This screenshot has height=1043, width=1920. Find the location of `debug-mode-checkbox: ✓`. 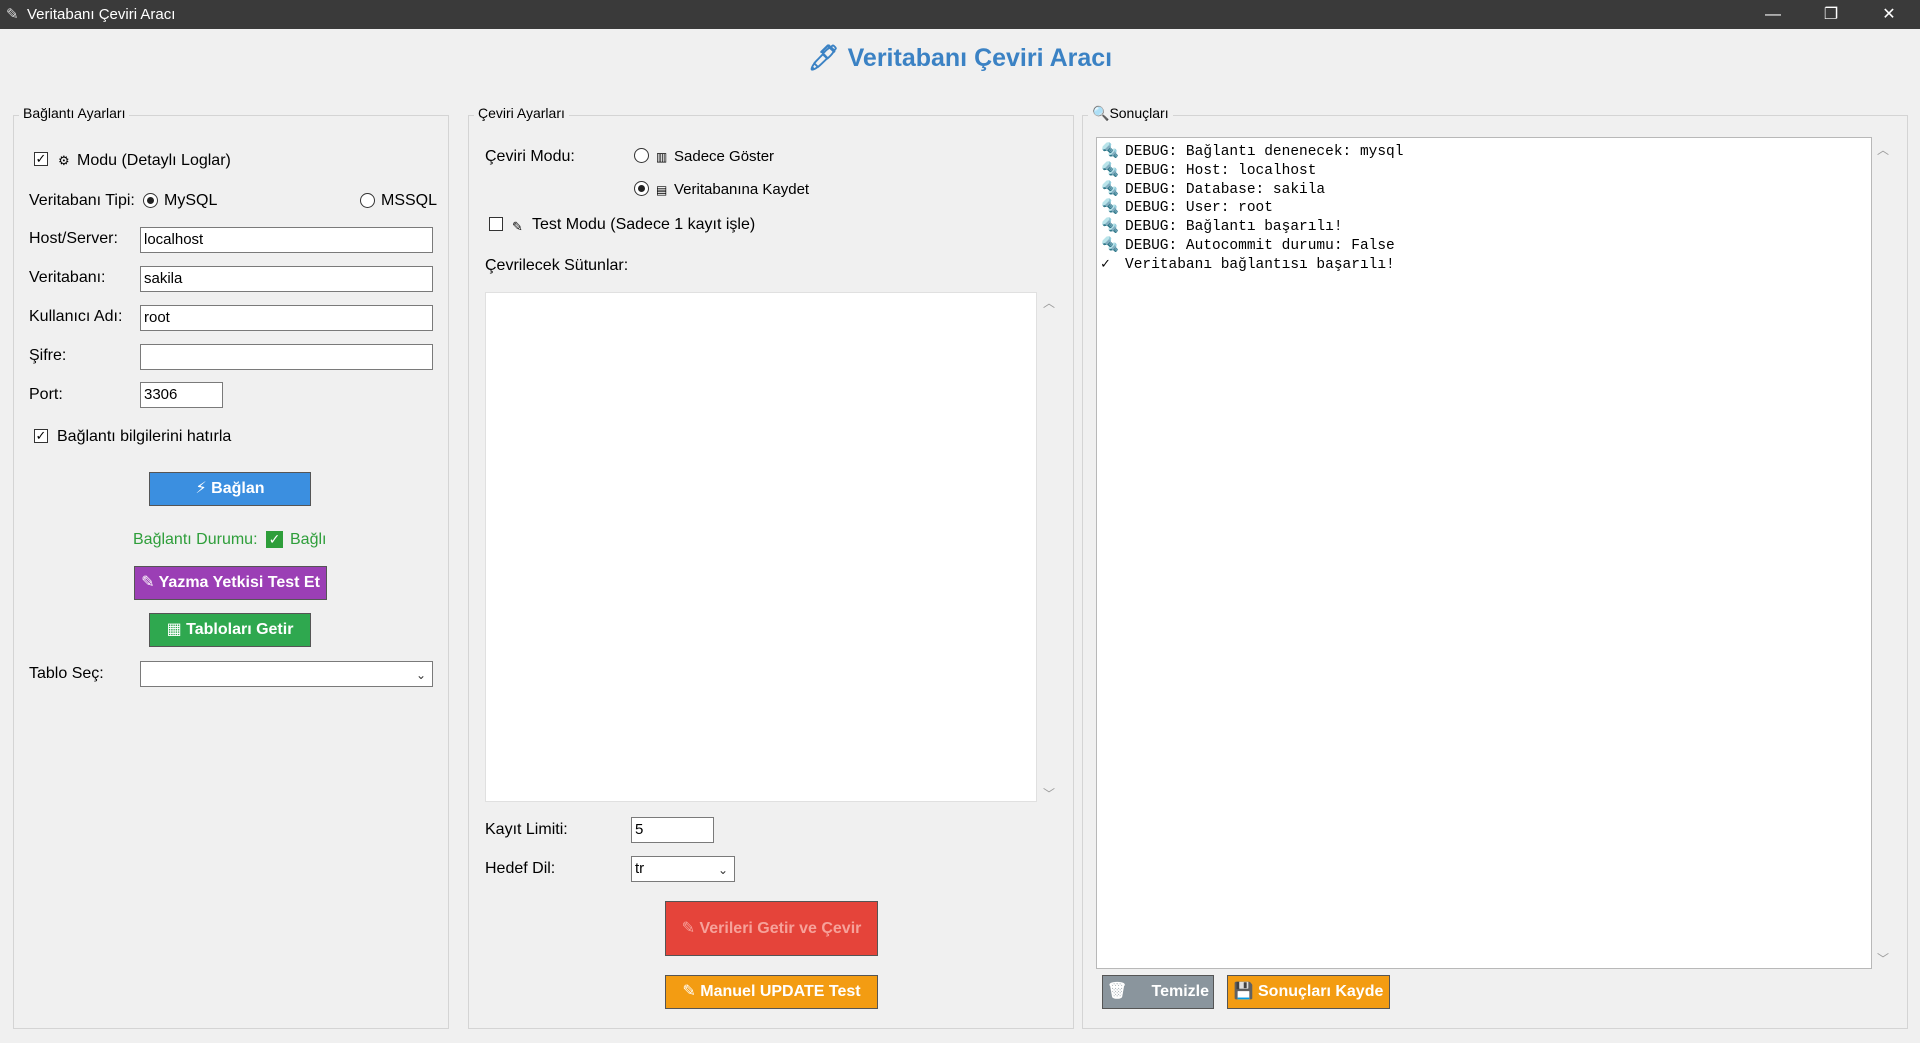

debug-mode-checkbox: ✓ is located at coordinates (41, 159).